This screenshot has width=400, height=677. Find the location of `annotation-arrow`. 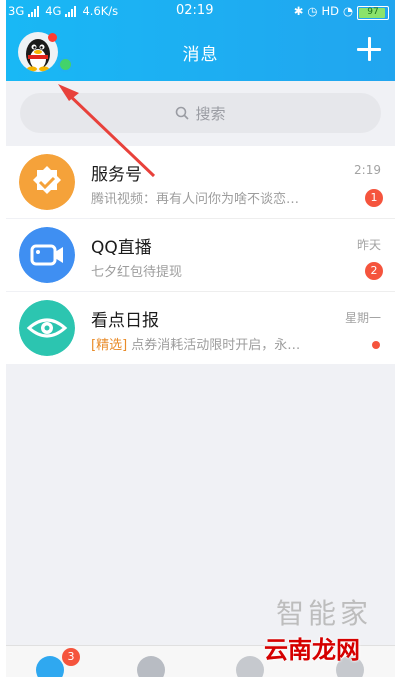

annotation-arrow is located at coordinates (107, 131).